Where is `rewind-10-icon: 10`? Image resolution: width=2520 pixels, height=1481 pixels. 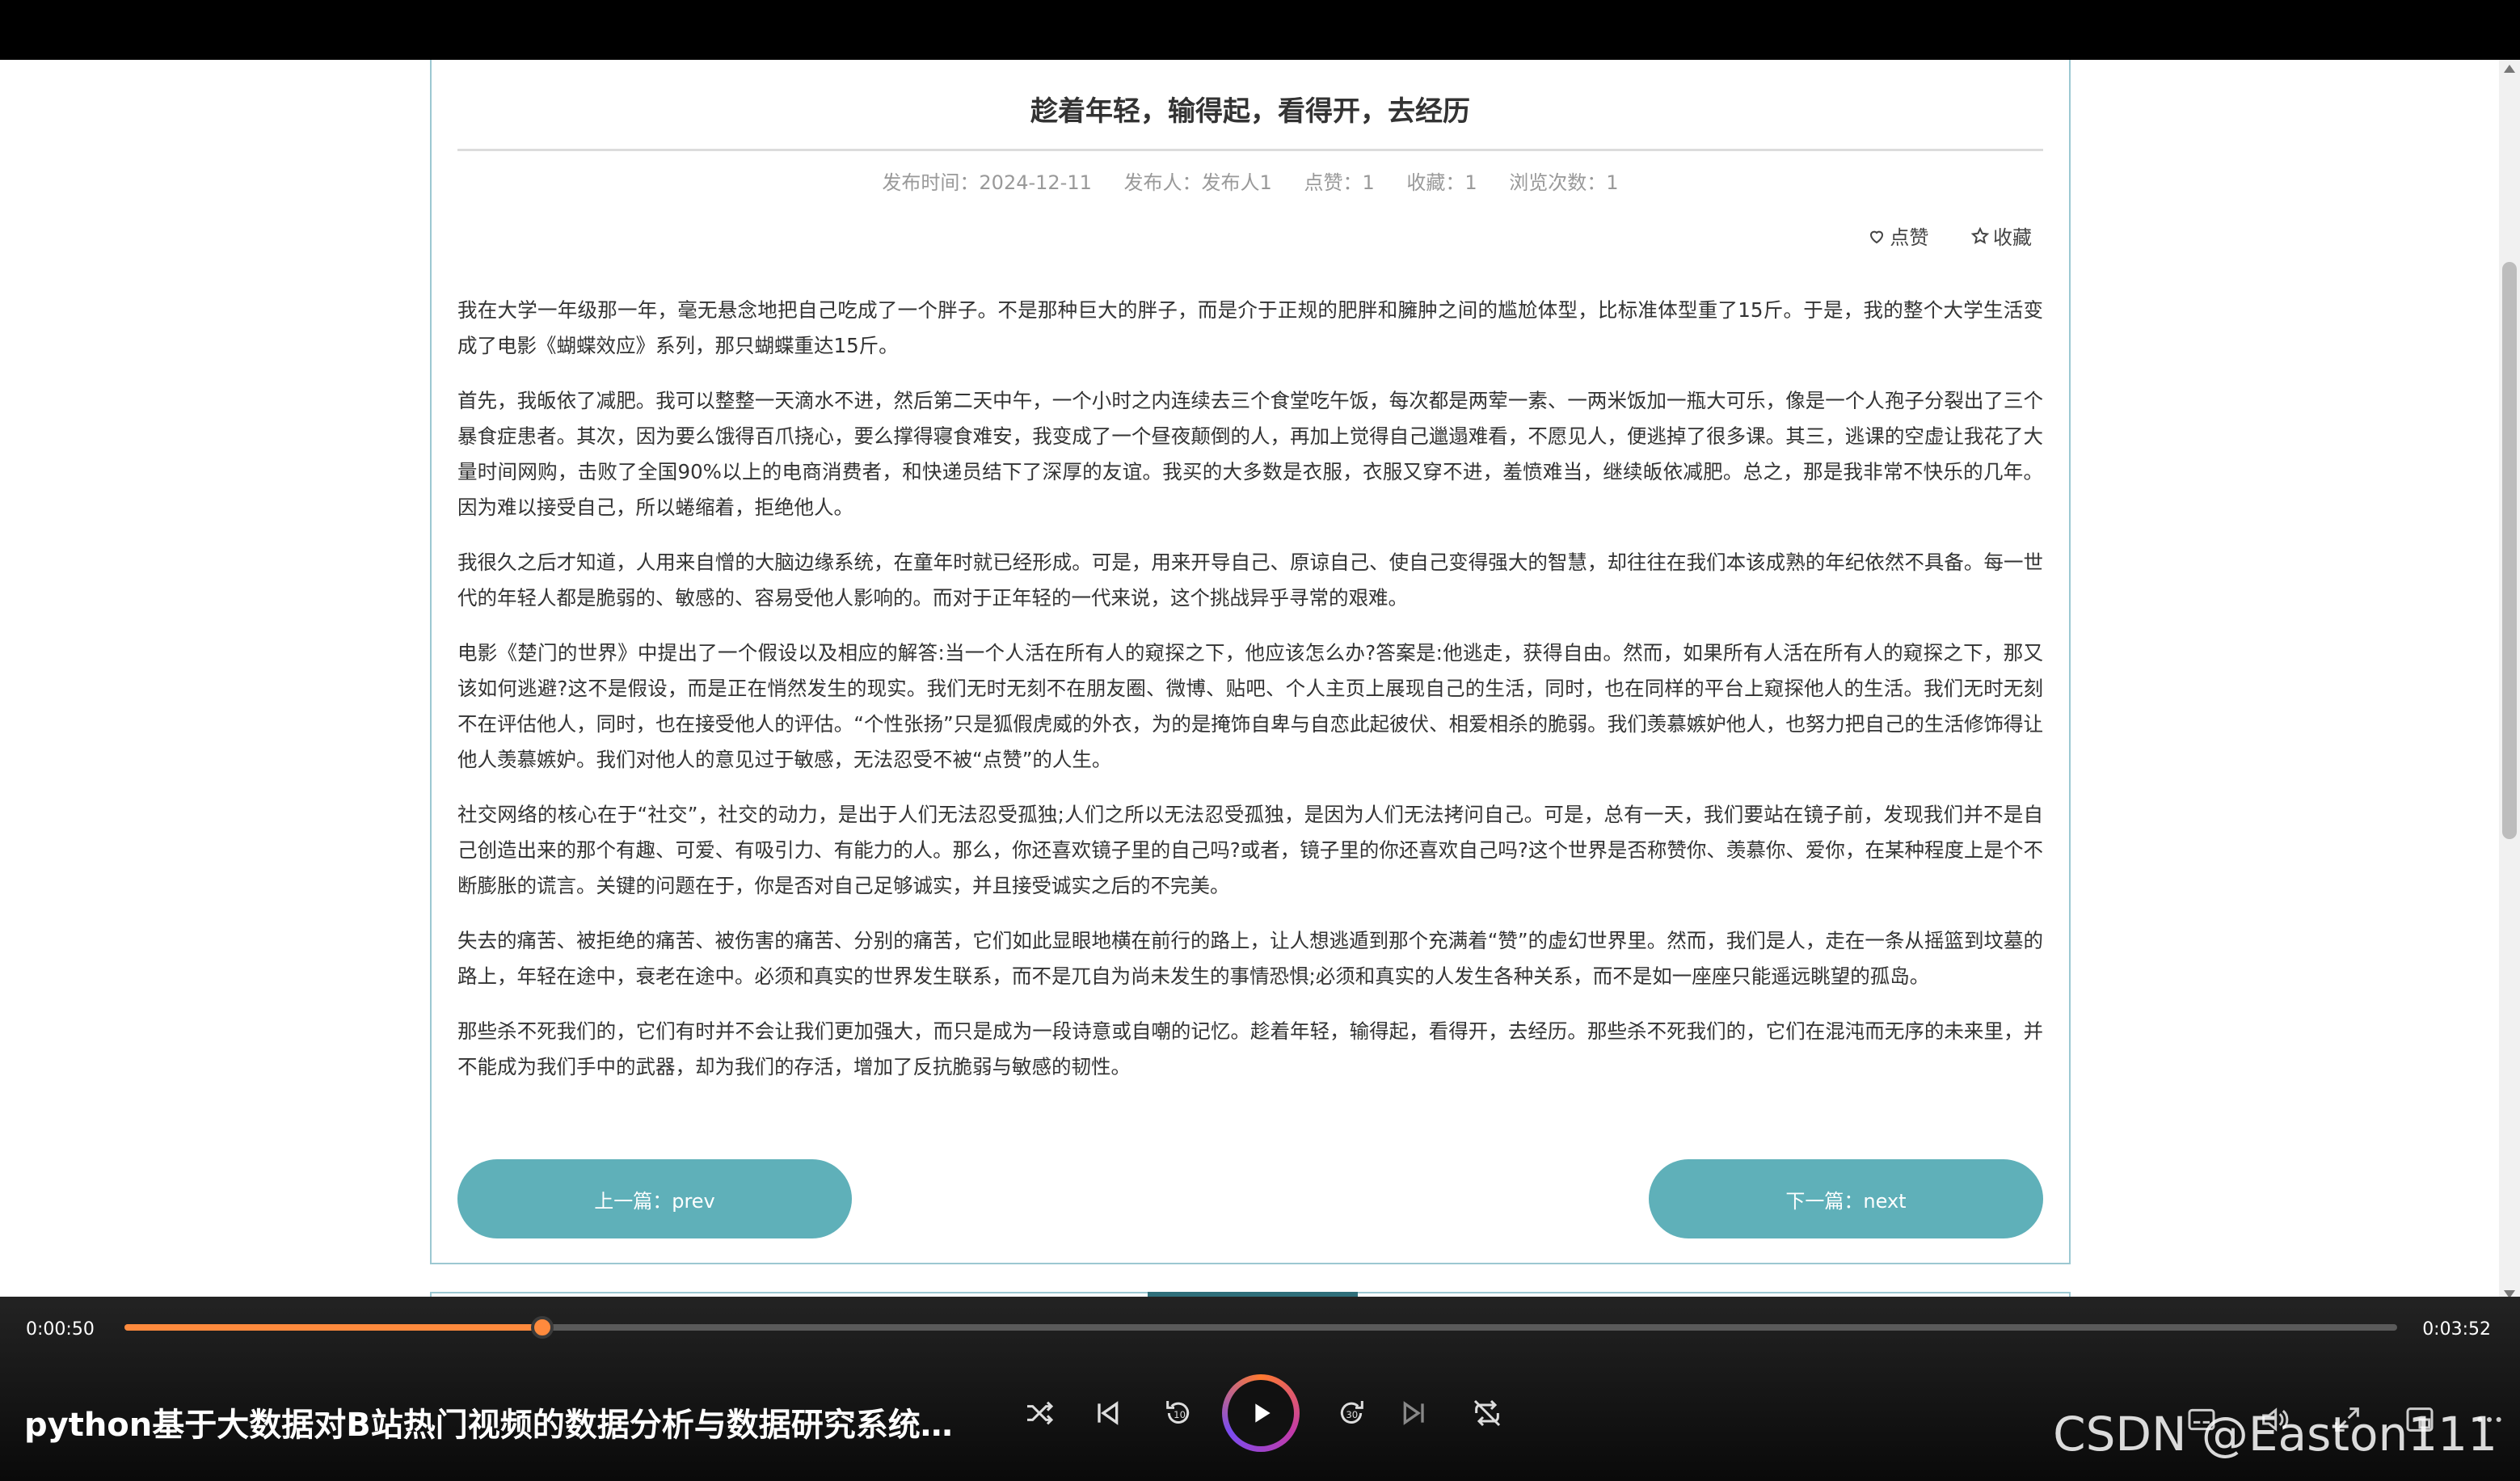 rewind-10-icon: 10 is located at coordinates (1178, 1412).